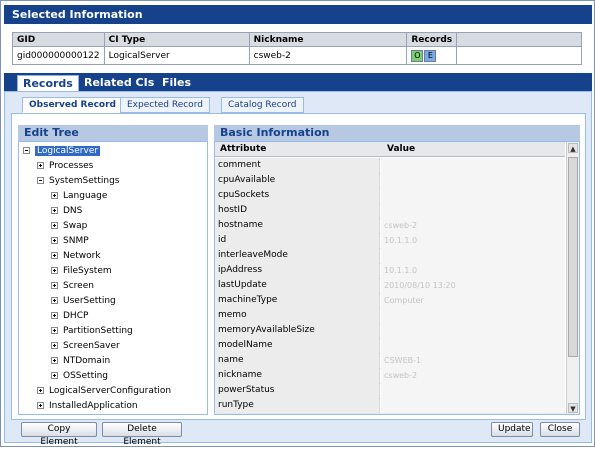 The width and height of the screenshot is (595, 449). What do you see at coordinates (512, 429) in the screenshot?
I see `update-button: Update` at bounding box center [512, 429].